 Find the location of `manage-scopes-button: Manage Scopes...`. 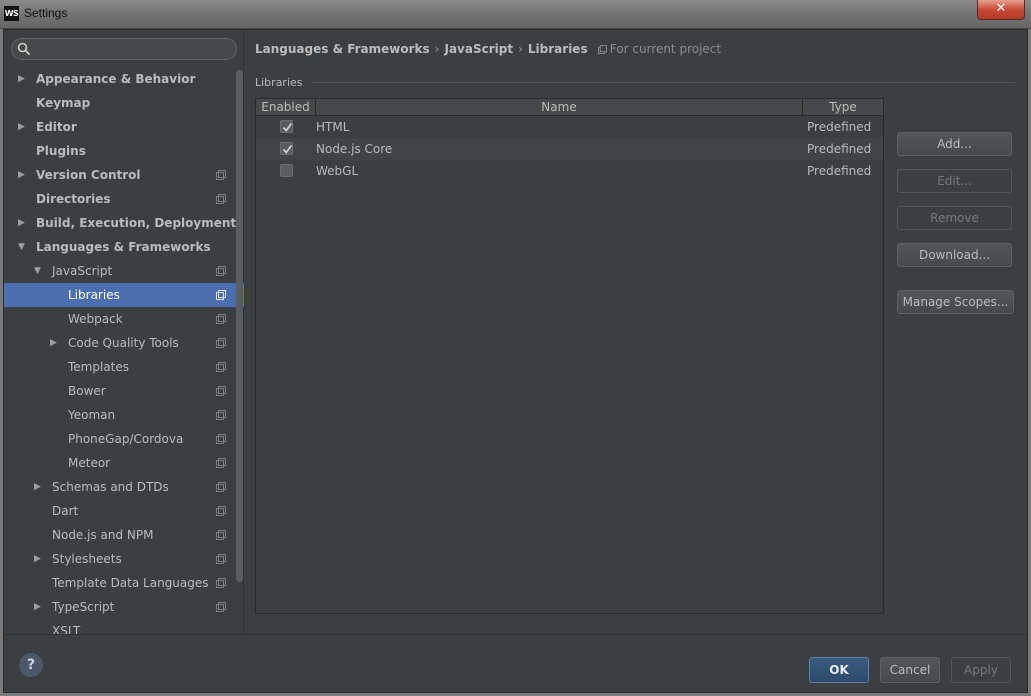

manage-scopes-button: Manage Scopes... is located at coordinates (955, 302).